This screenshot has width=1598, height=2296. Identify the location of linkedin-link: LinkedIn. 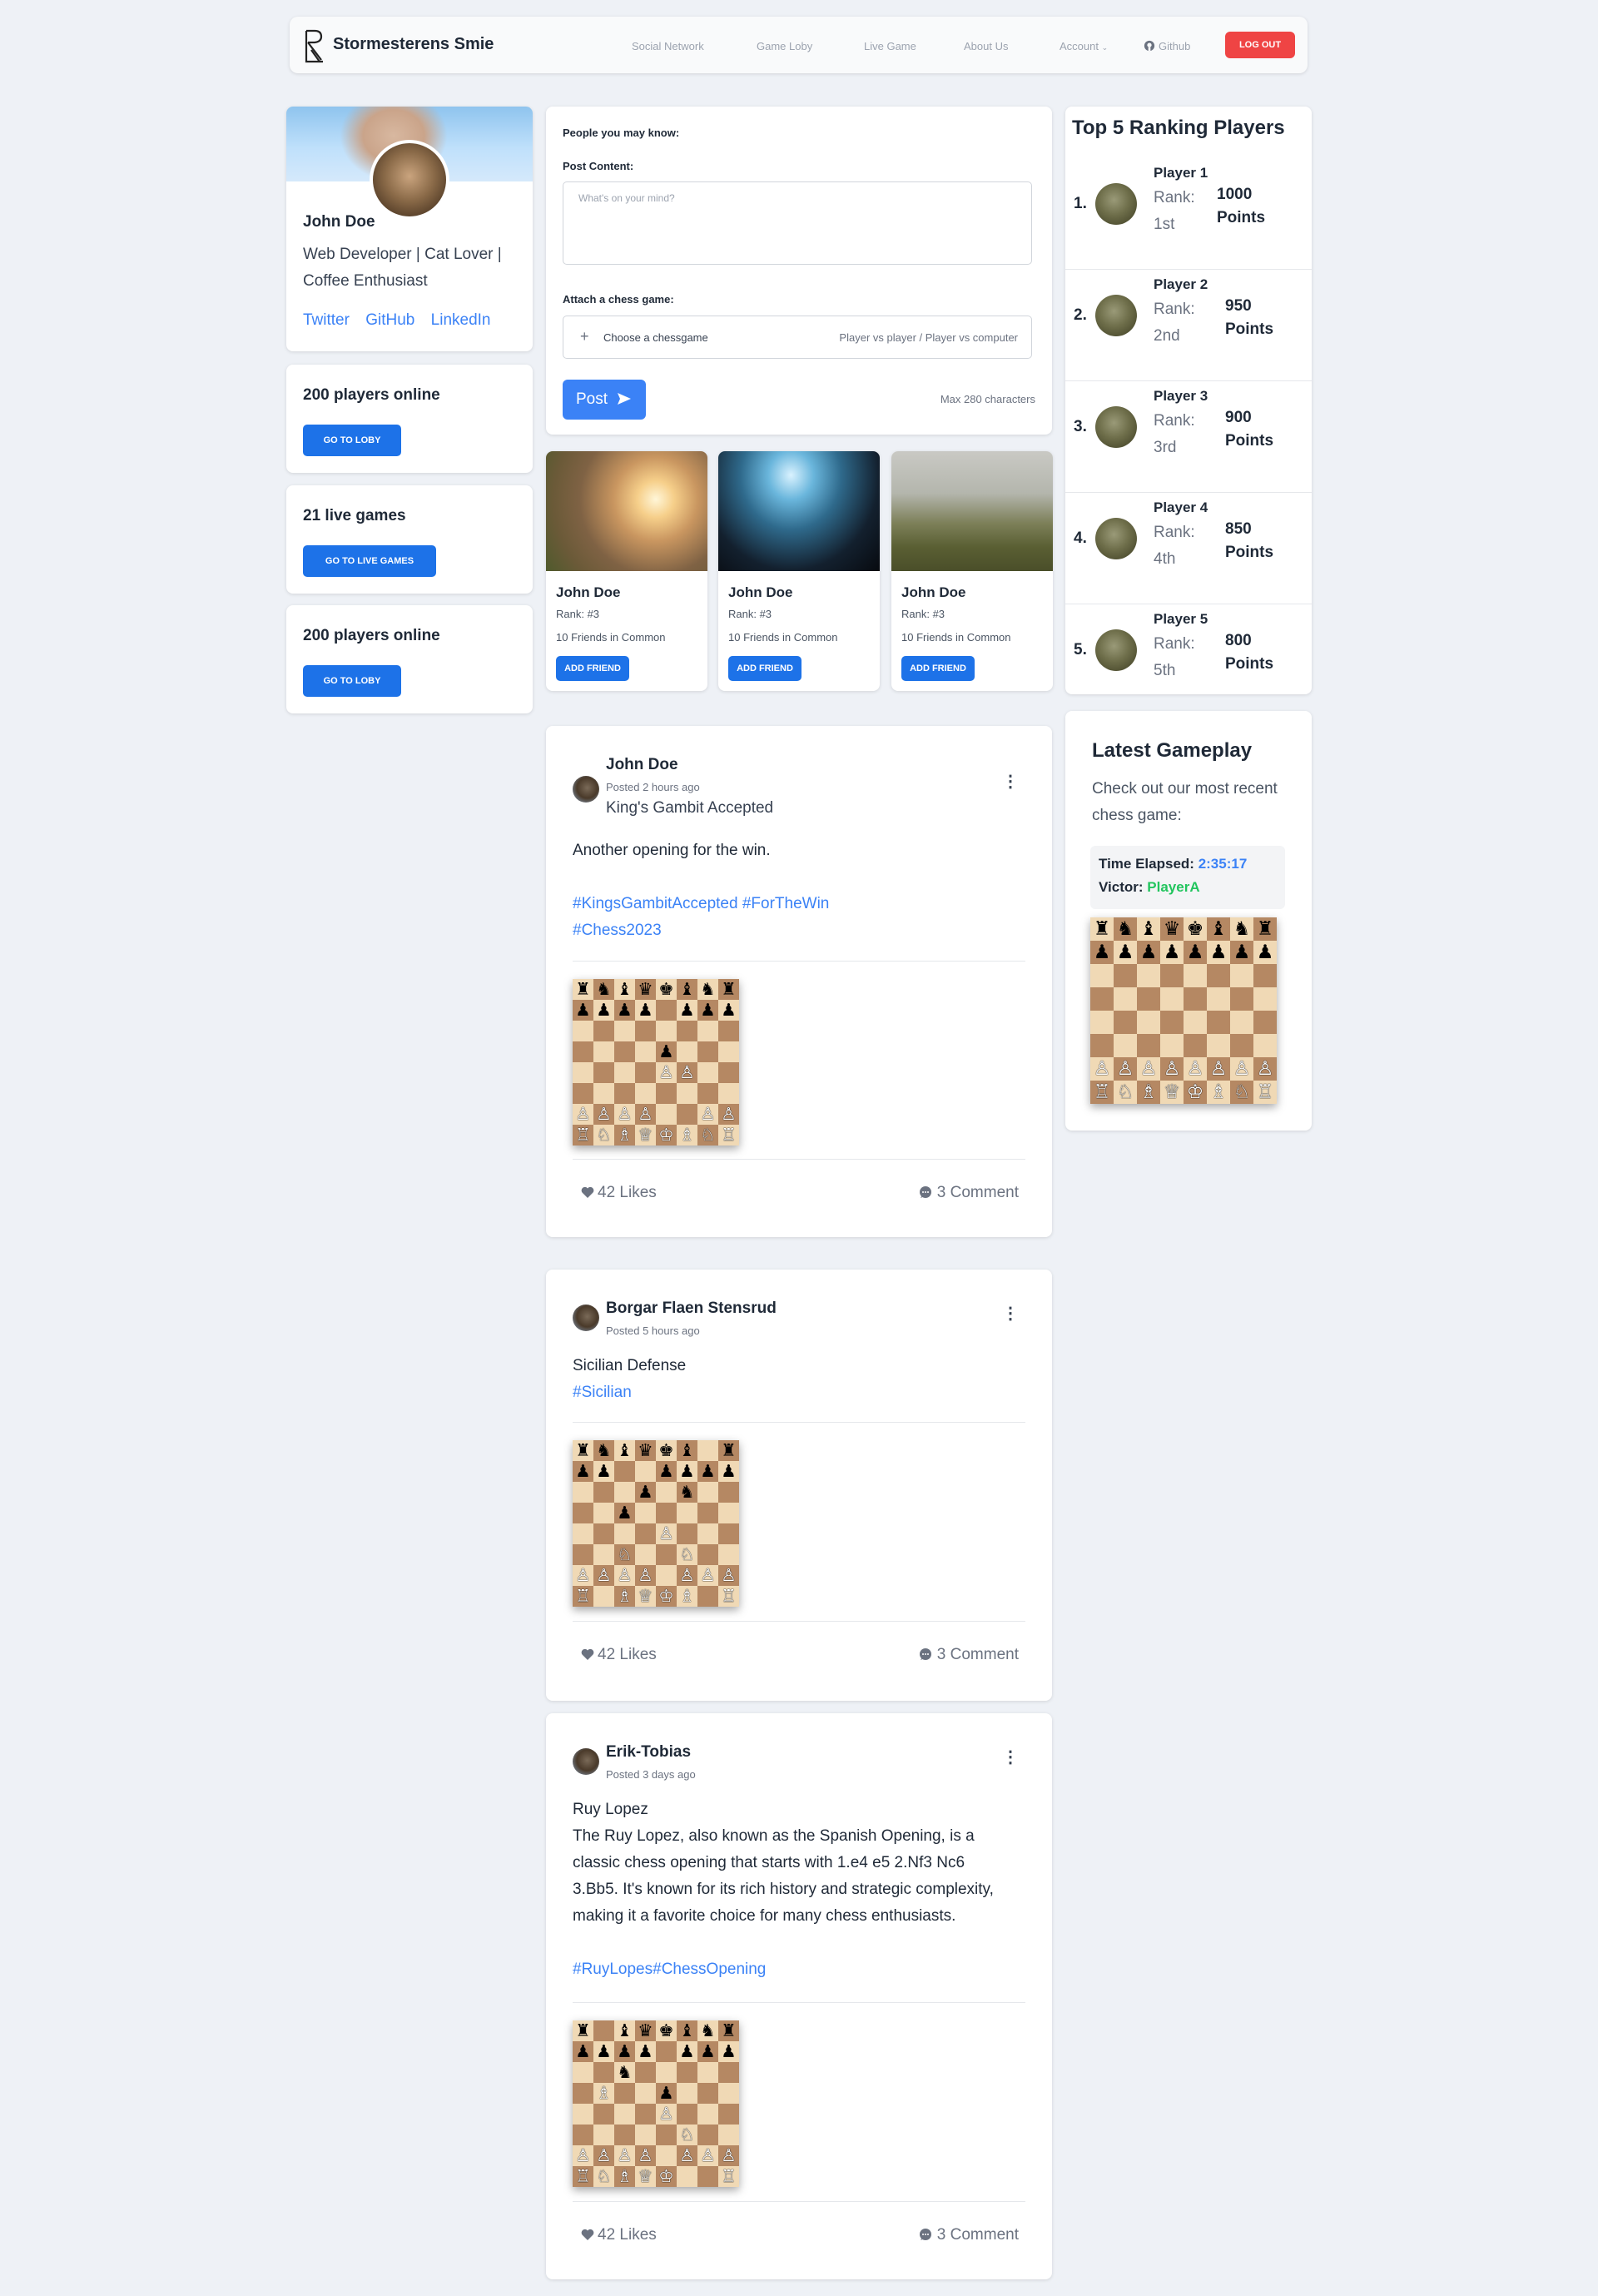
(461, 320).